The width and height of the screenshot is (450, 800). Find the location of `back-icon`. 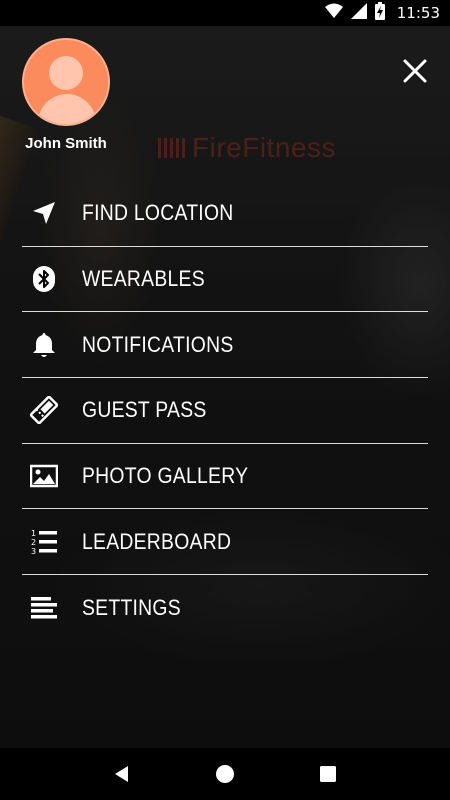

back-icon is located at coordinates (121, 774).